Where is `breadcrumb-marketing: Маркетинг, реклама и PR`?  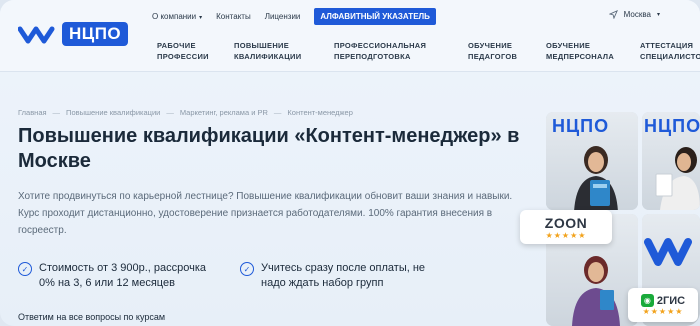 breadcrumb-marketing: Маркетинг, реклама и PR is located at coordinates (224, 112).